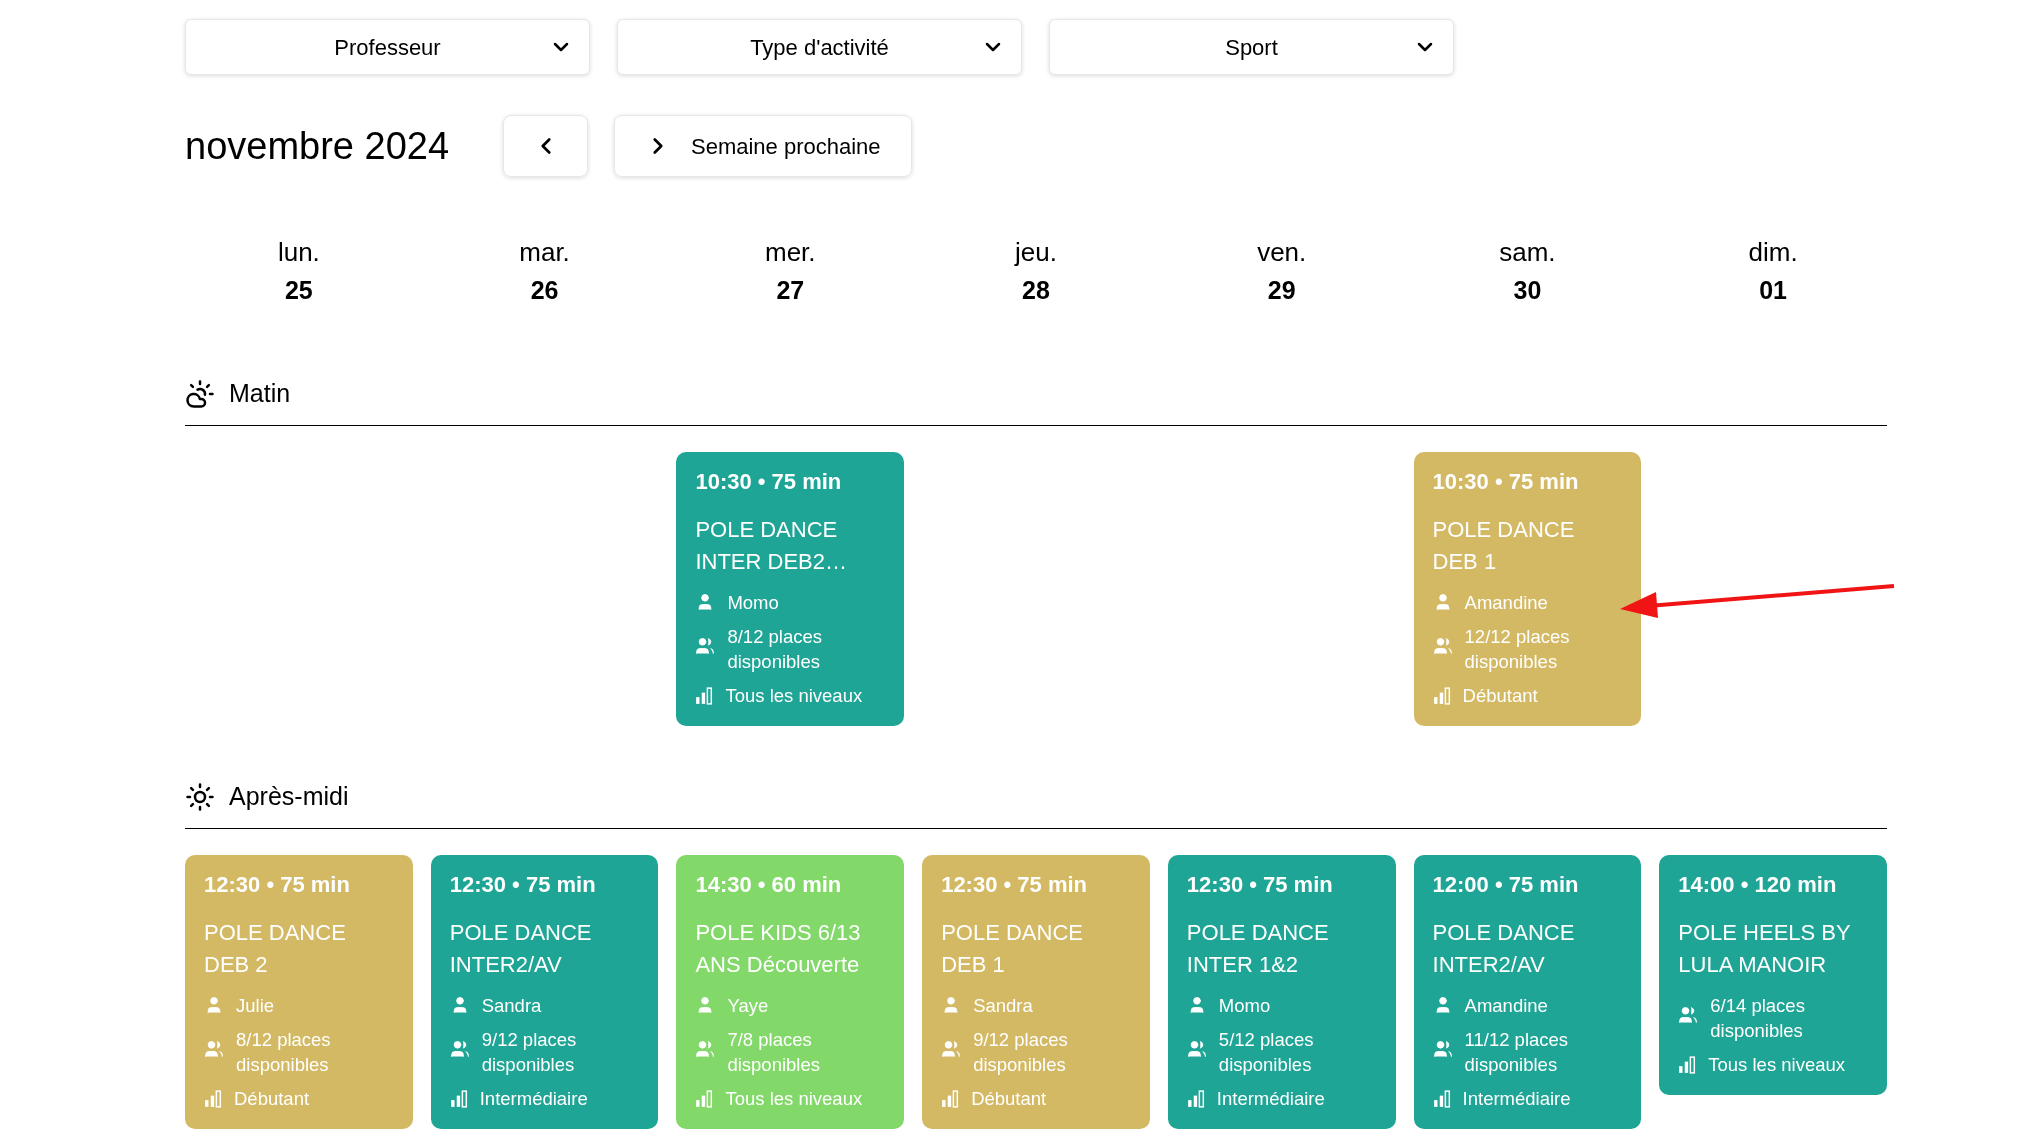  Describe the element at coordinates (790, 290) in the screenshot. I see `day-number: 27` at that location.